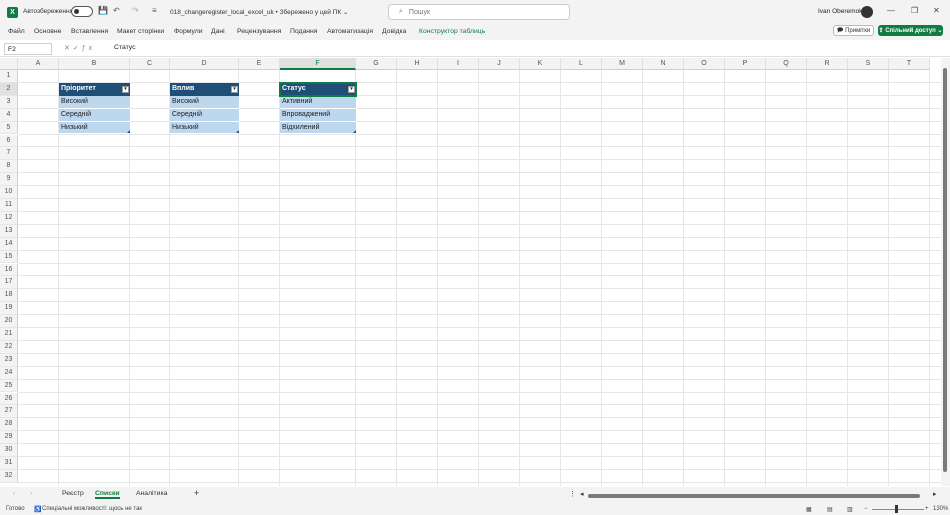  Describe the element at coordinates (850, 509) in the screenshot. I see `page-break-view-icon: ▥` at that location.